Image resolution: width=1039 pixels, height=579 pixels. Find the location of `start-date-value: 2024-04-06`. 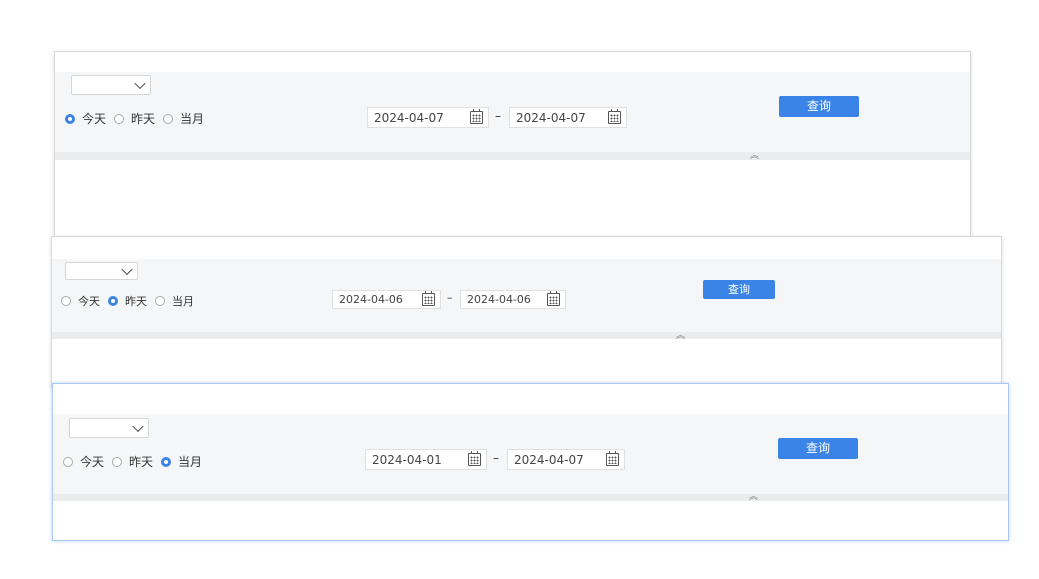

start-date-value: 2024-04-06 is located at coordinates (371, 299).